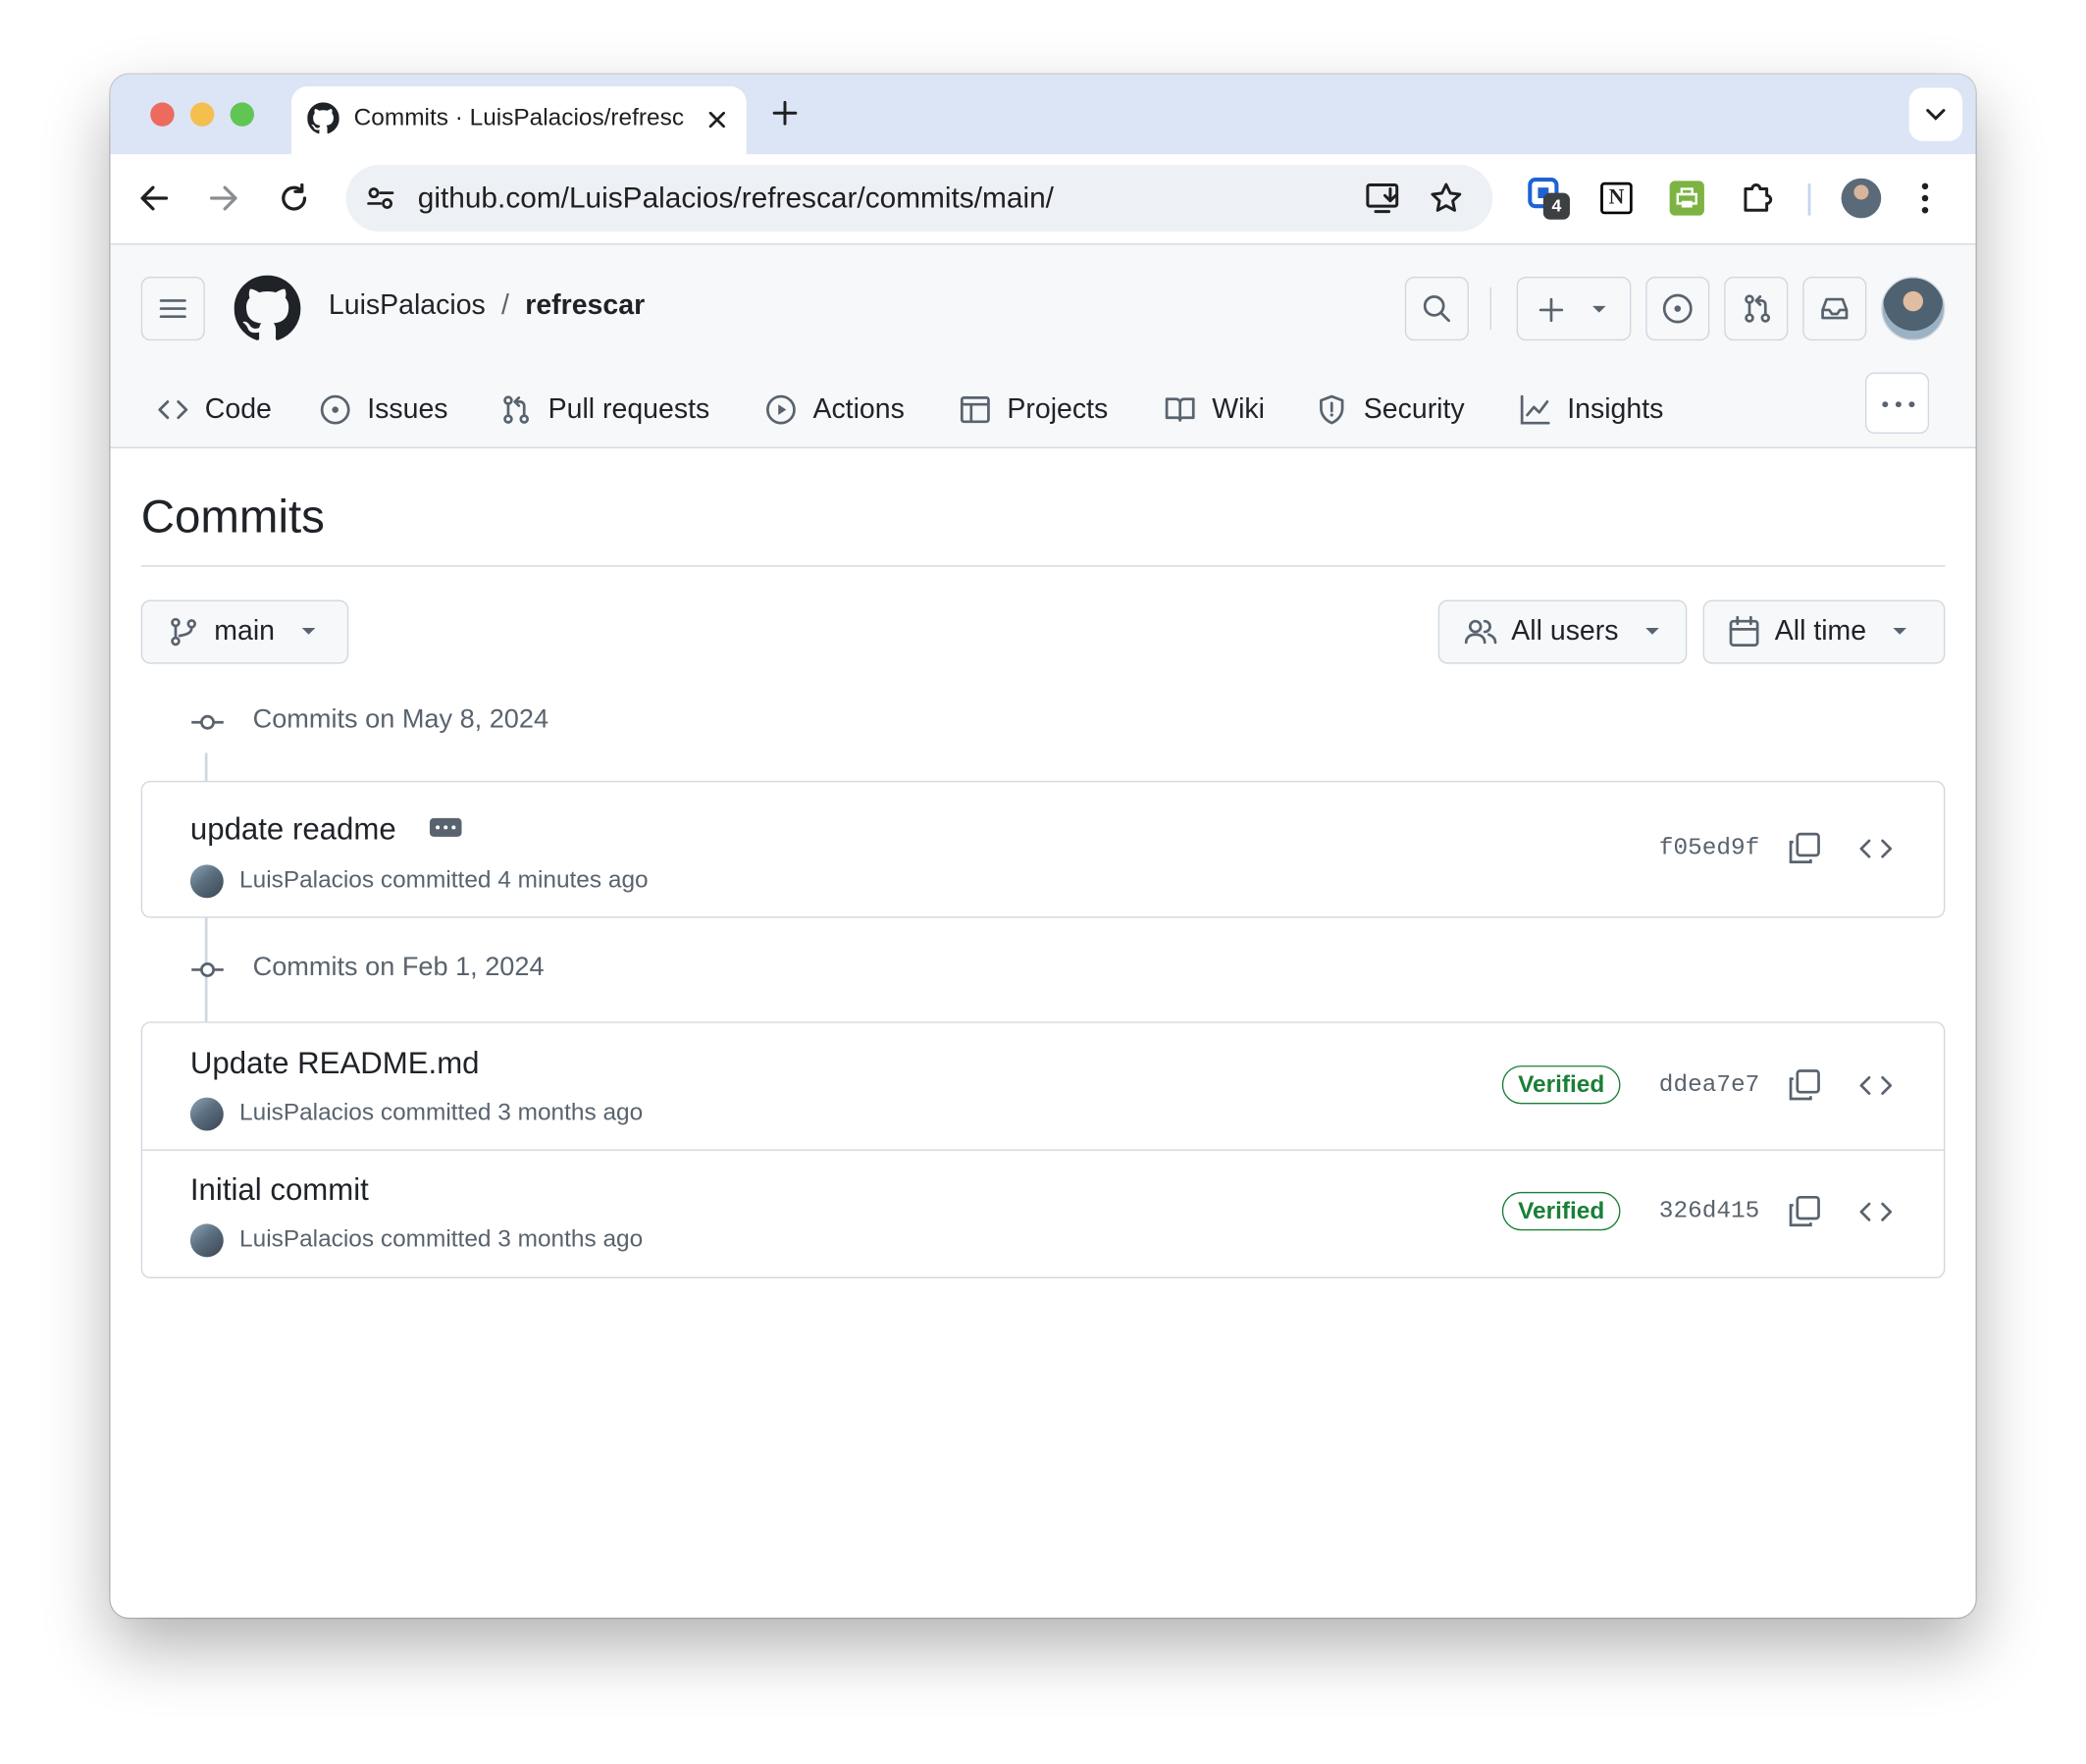 The width and height of the screenshot is (2086, 1764). I want to click on time-filter-label: All time, so click(1820, 631).